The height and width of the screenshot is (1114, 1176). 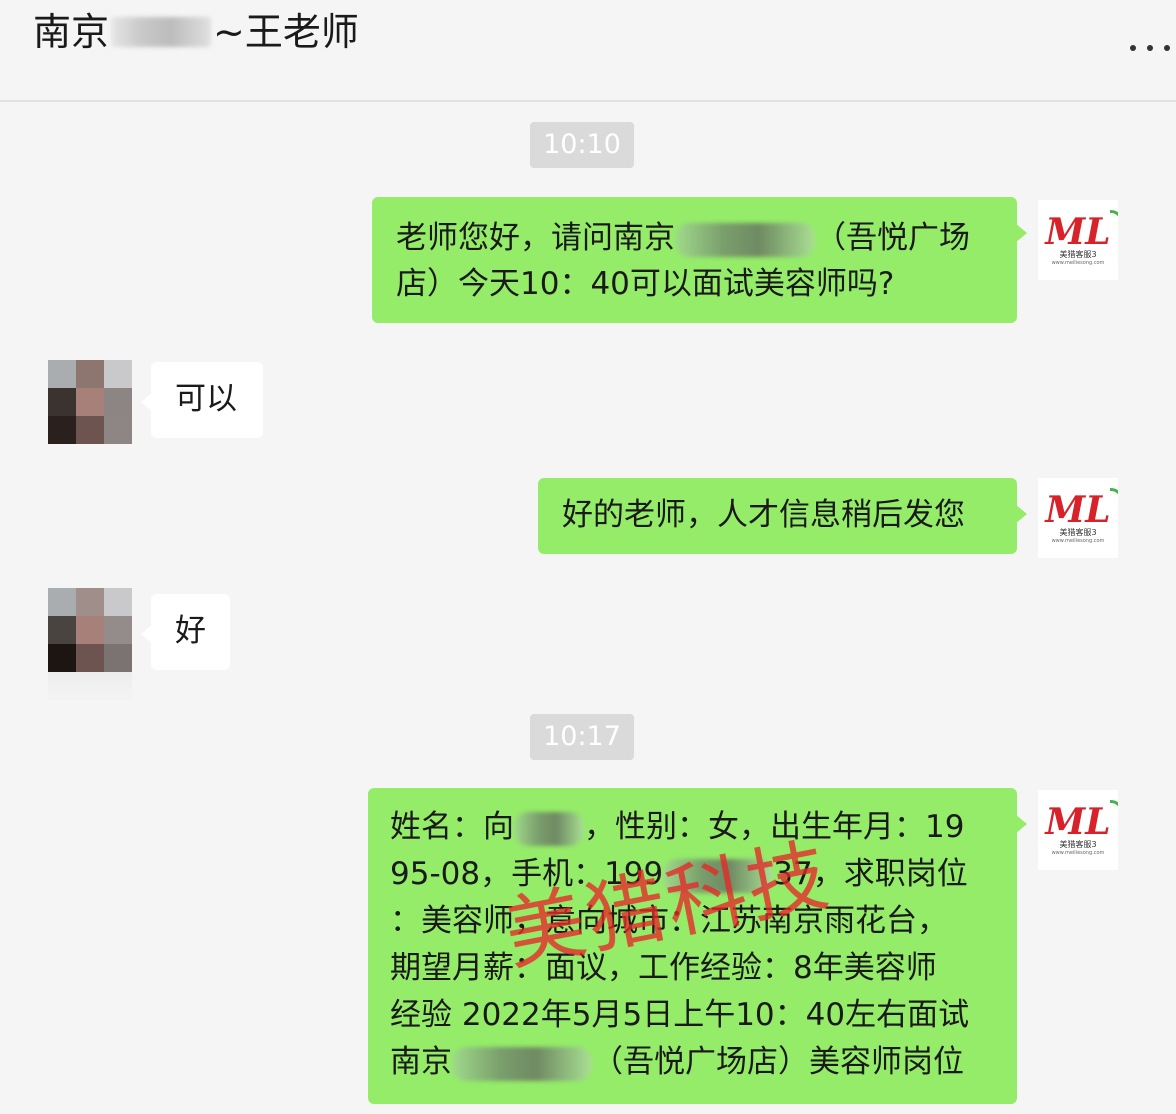 I want to click on chat-title: 南京 ~王老师, so click(x=196, y=32).